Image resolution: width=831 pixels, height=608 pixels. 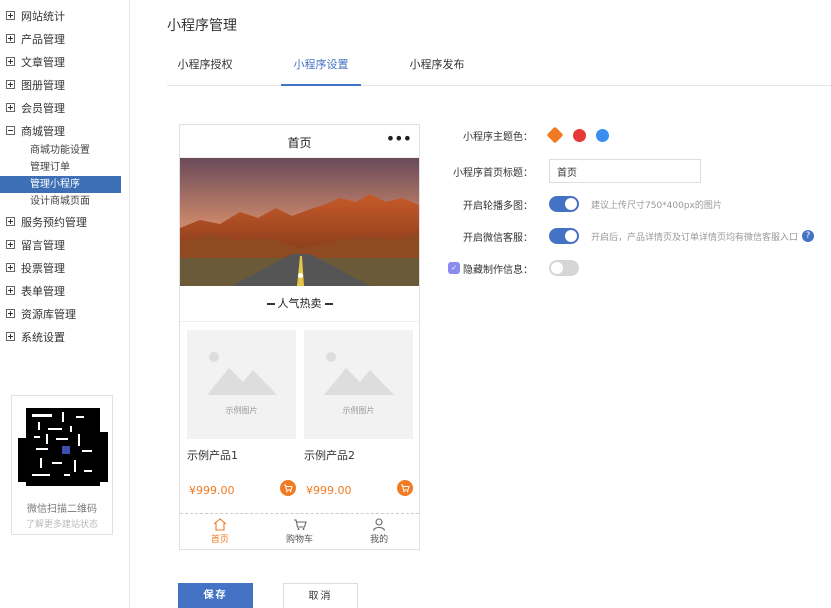 I want to click on wechat-service-row: 开启微信客服： 开启后，产品详情页及订单详情页均有微信客服入口 ?, so click(x=623, y=236).